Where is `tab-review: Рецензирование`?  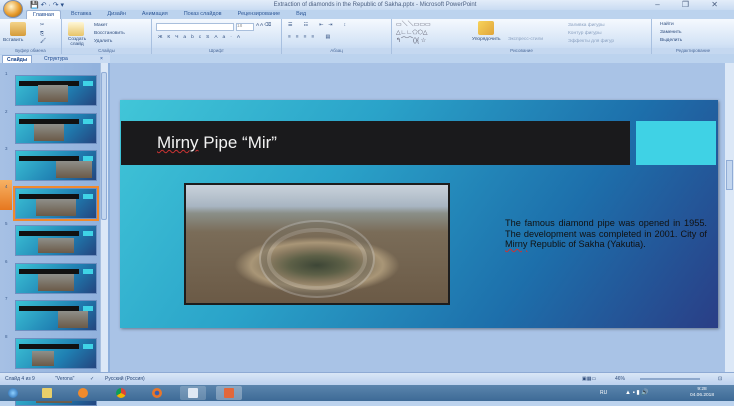 tab-review: Рецензирование is located at coordinates (259, 14).